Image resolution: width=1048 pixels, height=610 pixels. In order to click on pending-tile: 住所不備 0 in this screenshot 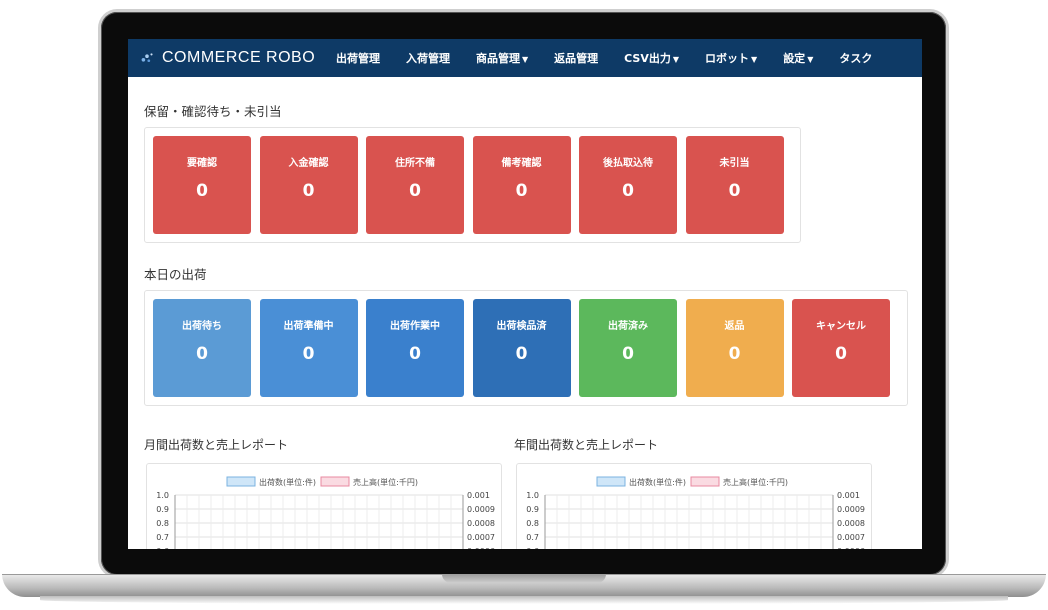, I will do `click(415, 185)`.